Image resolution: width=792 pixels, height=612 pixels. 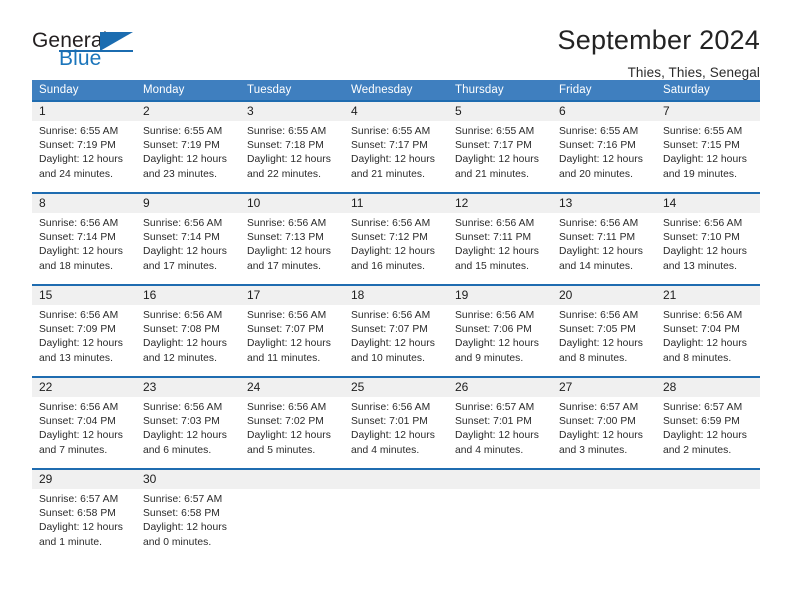 I want to click on day-number: 17, so click(x=292, y=295).